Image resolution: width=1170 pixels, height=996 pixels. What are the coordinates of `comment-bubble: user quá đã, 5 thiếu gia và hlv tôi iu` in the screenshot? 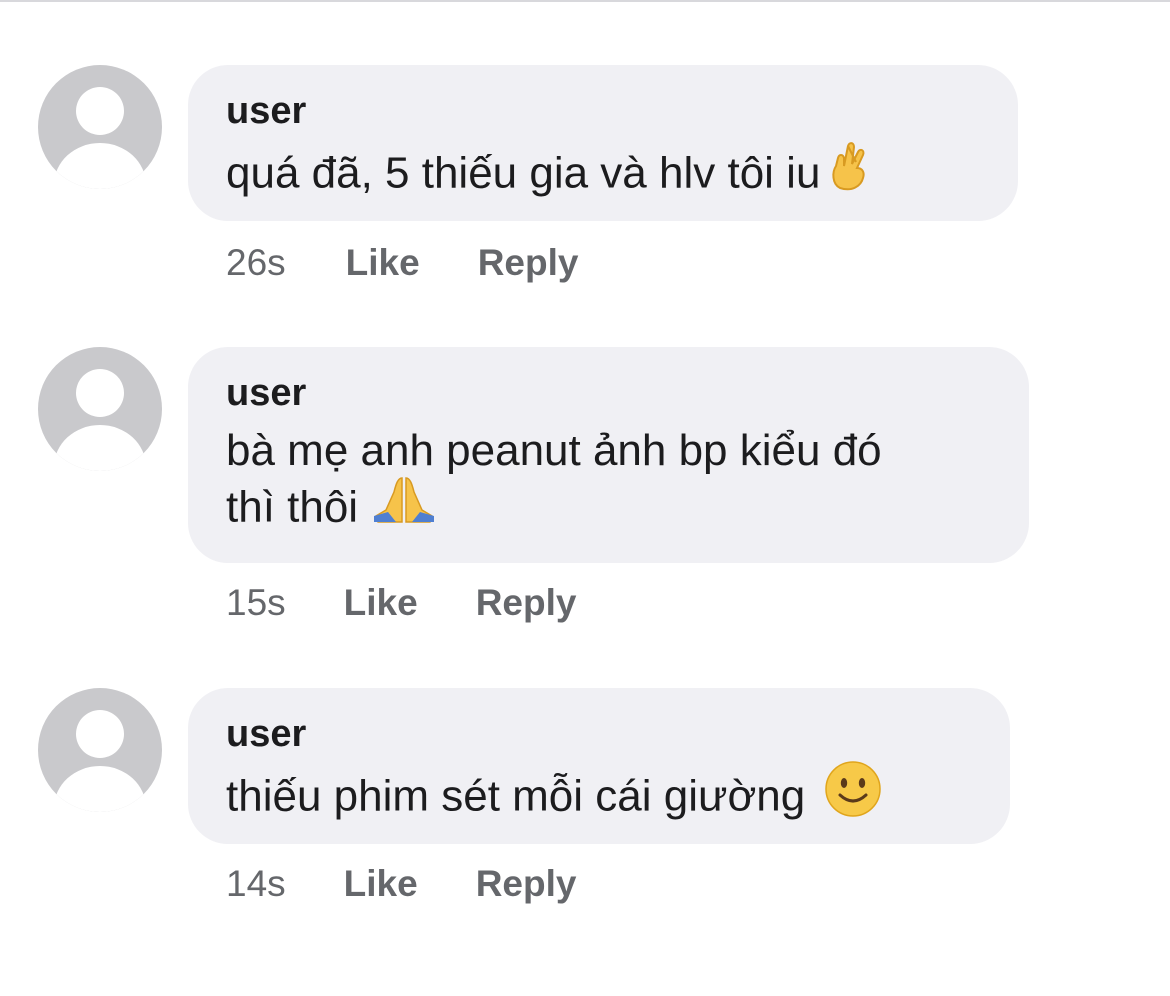 It's located at (603, 143).